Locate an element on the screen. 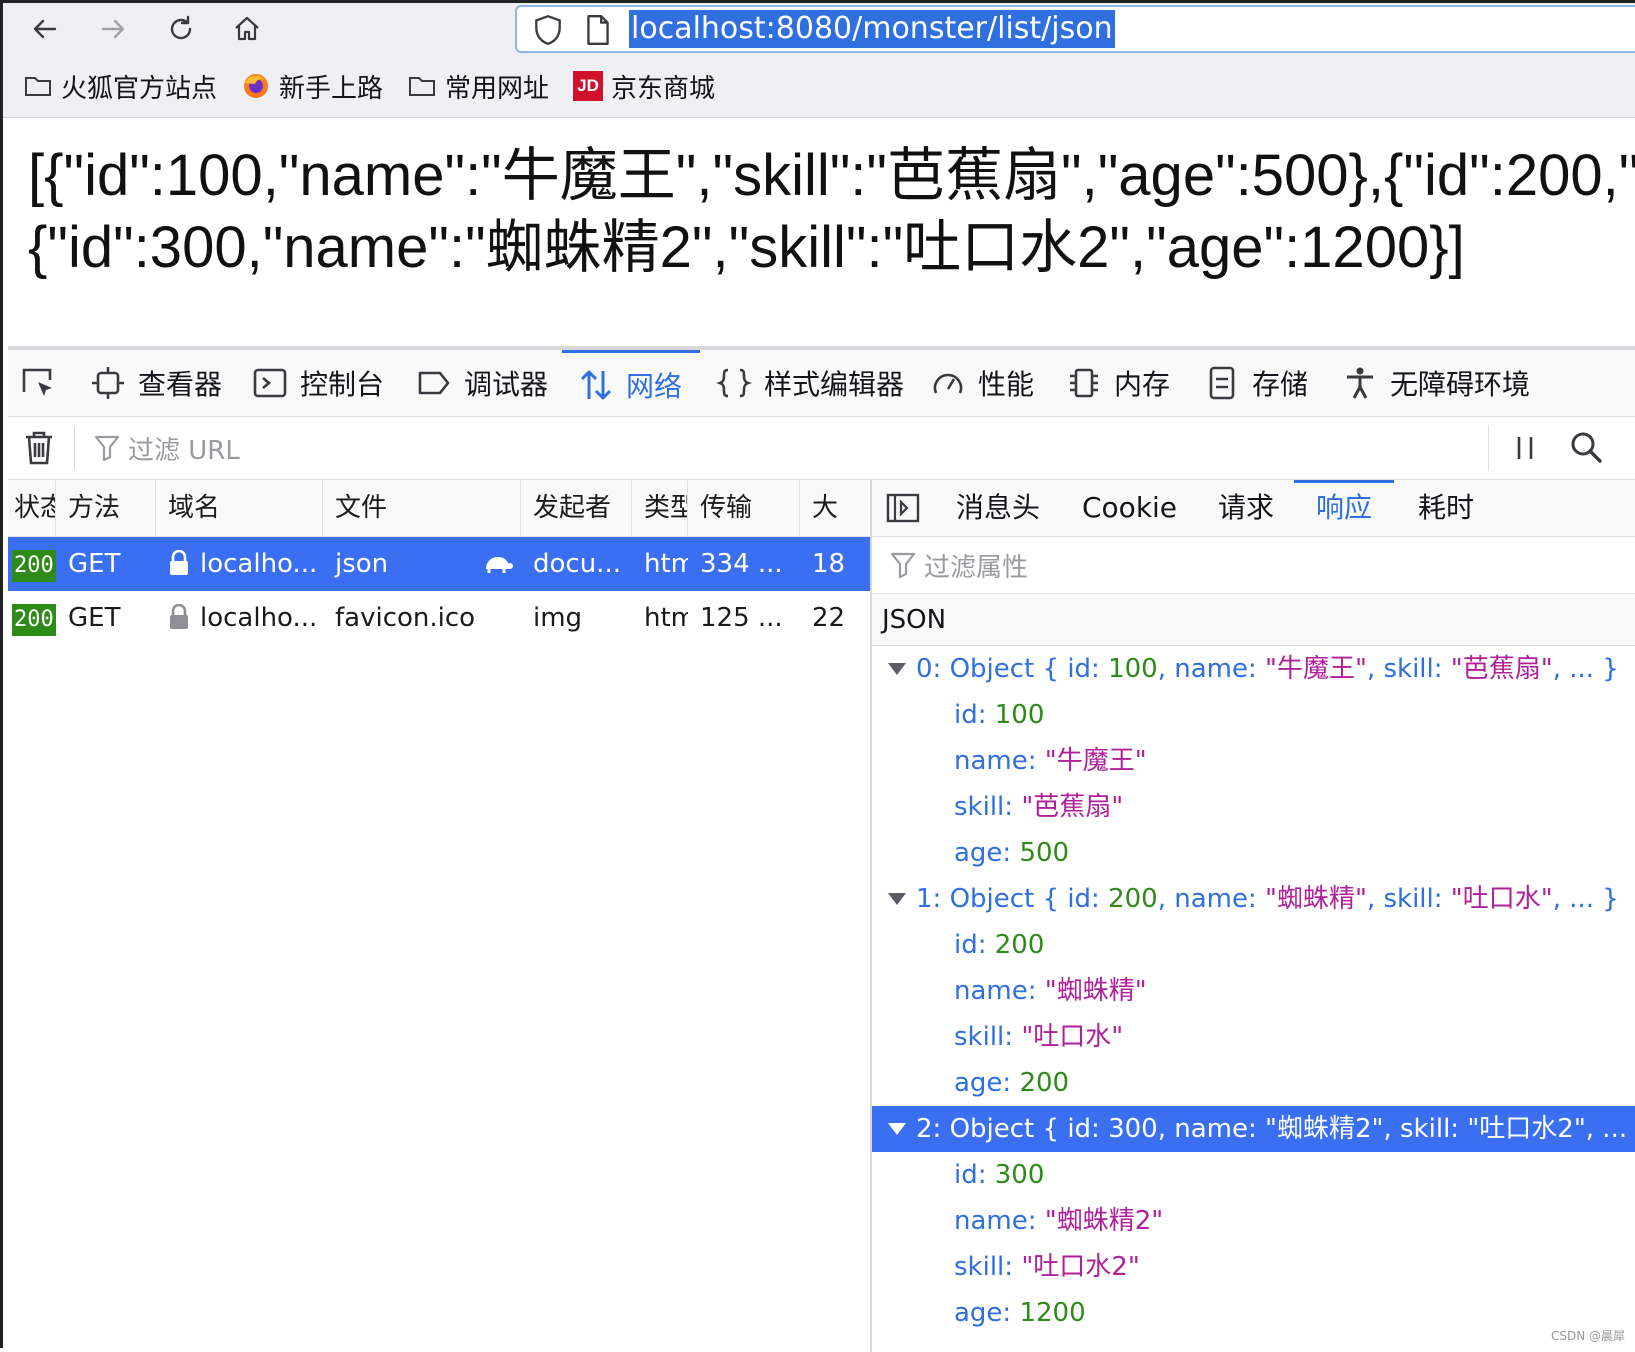 This screenshot has width=1635, height=1352. bookmark-item: 火狐官方站点 is located at coordinates (120, 86).